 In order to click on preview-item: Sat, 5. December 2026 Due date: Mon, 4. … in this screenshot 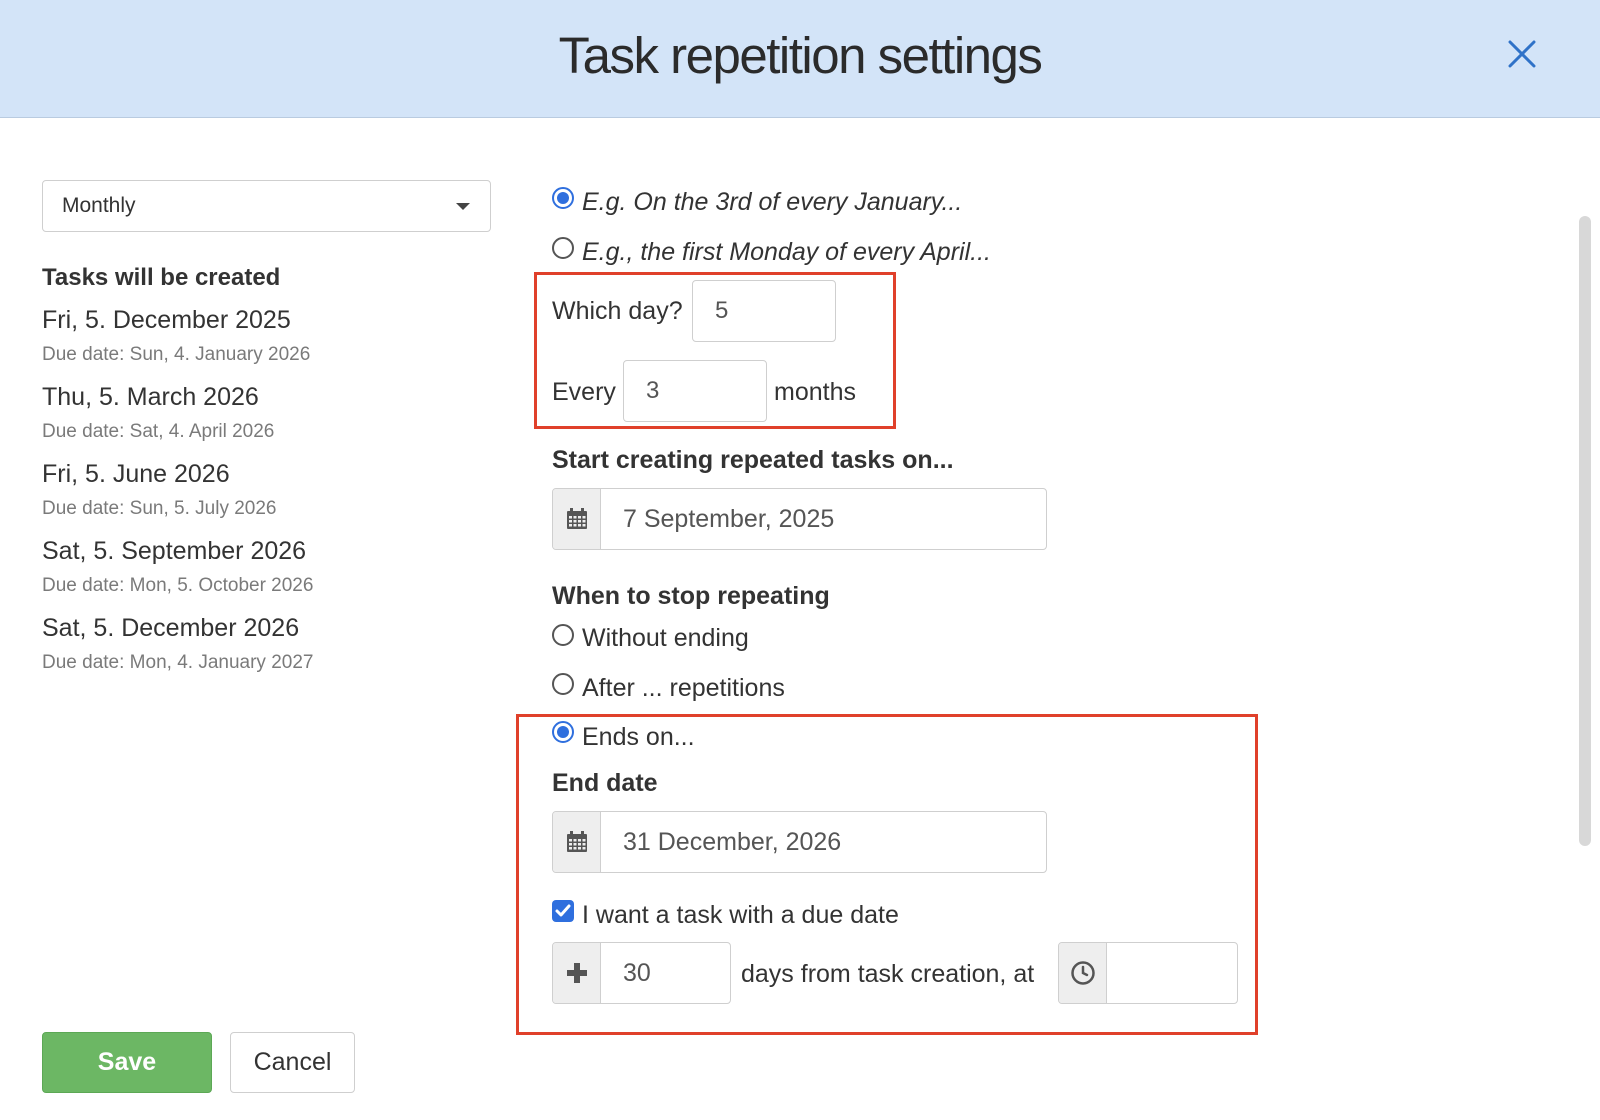, I will do `click(177, 644)`.